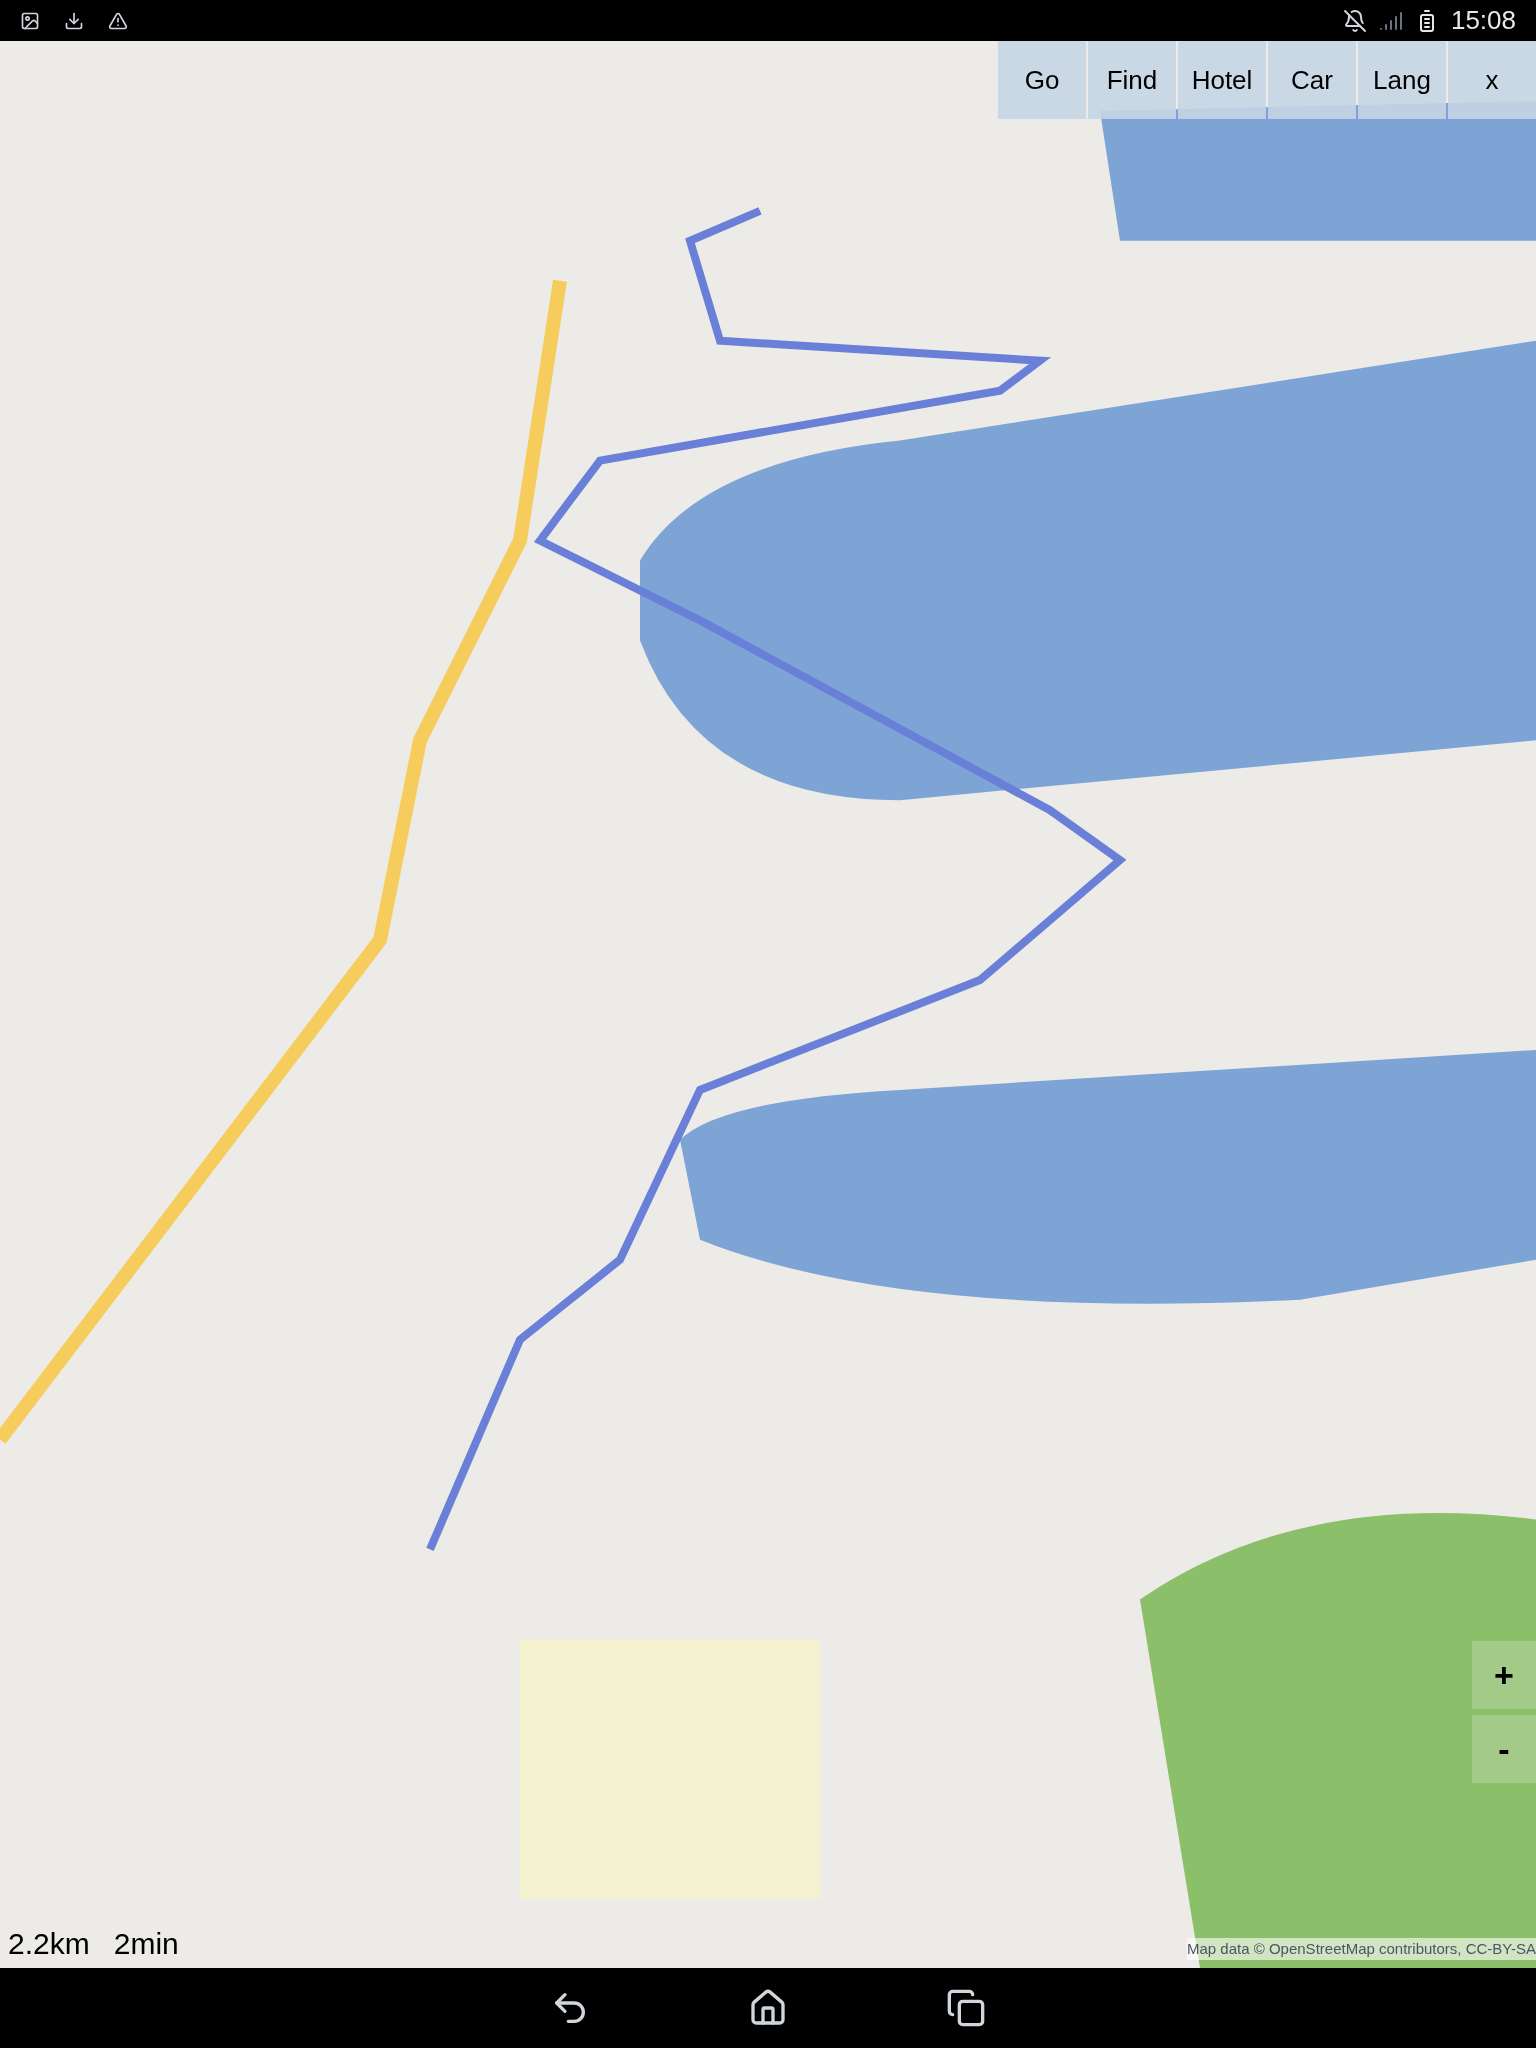 Image resolution: width=1536 pixels, height=2048 pixels. What do you see at coordinates (146, 1944) in the screenshot?
I see `route-duration: 2min` at bounding box center [146, 1944].